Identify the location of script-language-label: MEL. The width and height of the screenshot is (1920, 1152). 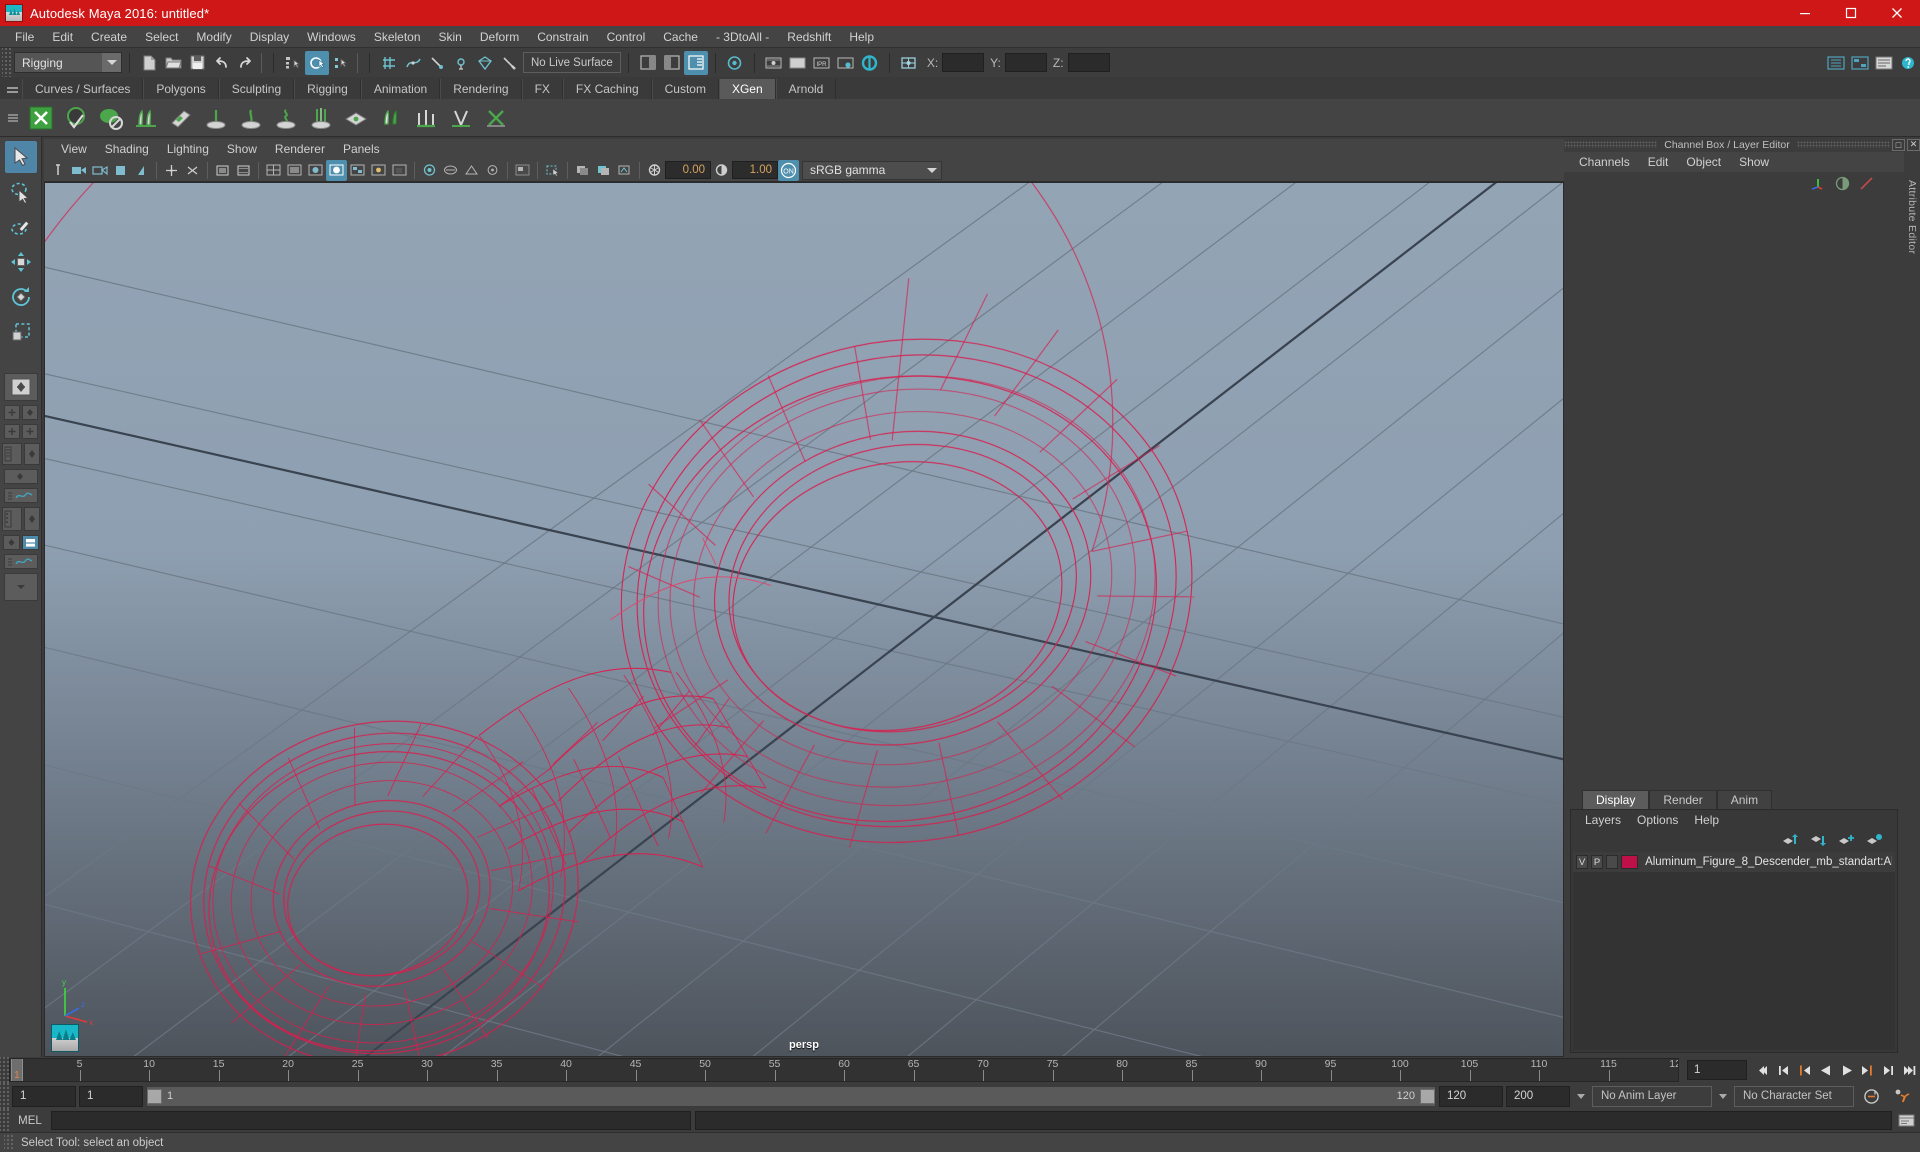
(30, 1121).